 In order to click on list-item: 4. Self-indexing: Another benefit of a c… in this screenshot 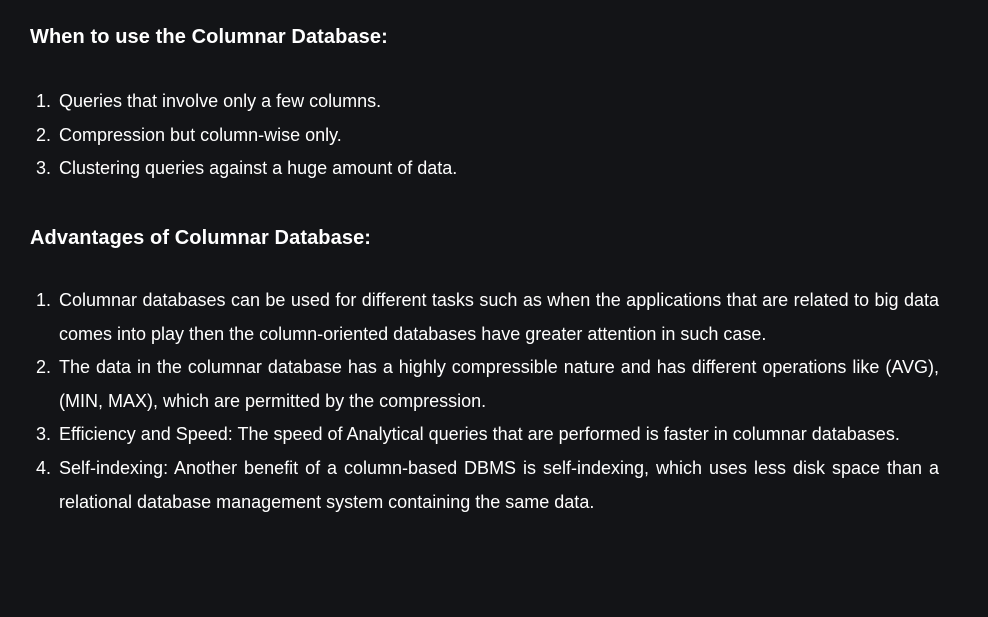, I will do `click(487, 485)`.